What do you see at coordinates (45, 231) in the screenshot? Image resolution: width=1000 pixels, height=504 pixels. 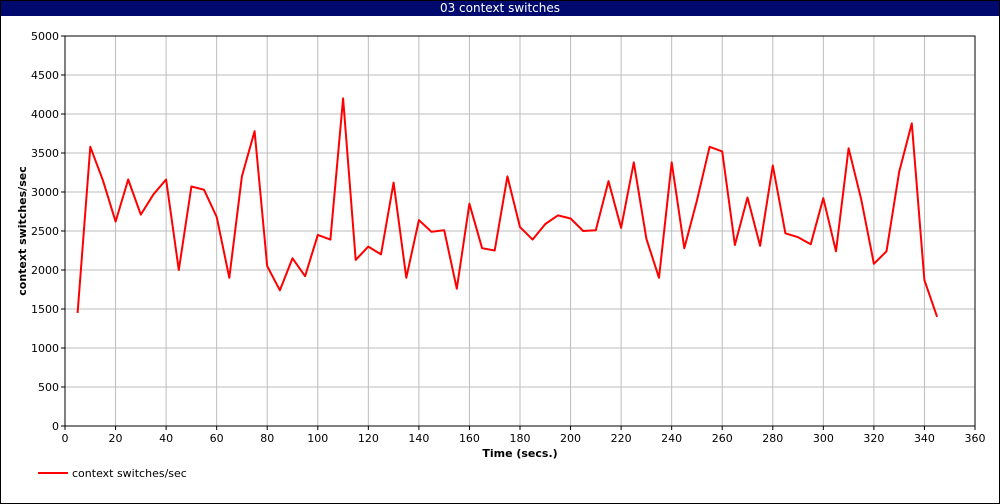 I see `y-tick-label: 2500` at bounding box center [45, 231].